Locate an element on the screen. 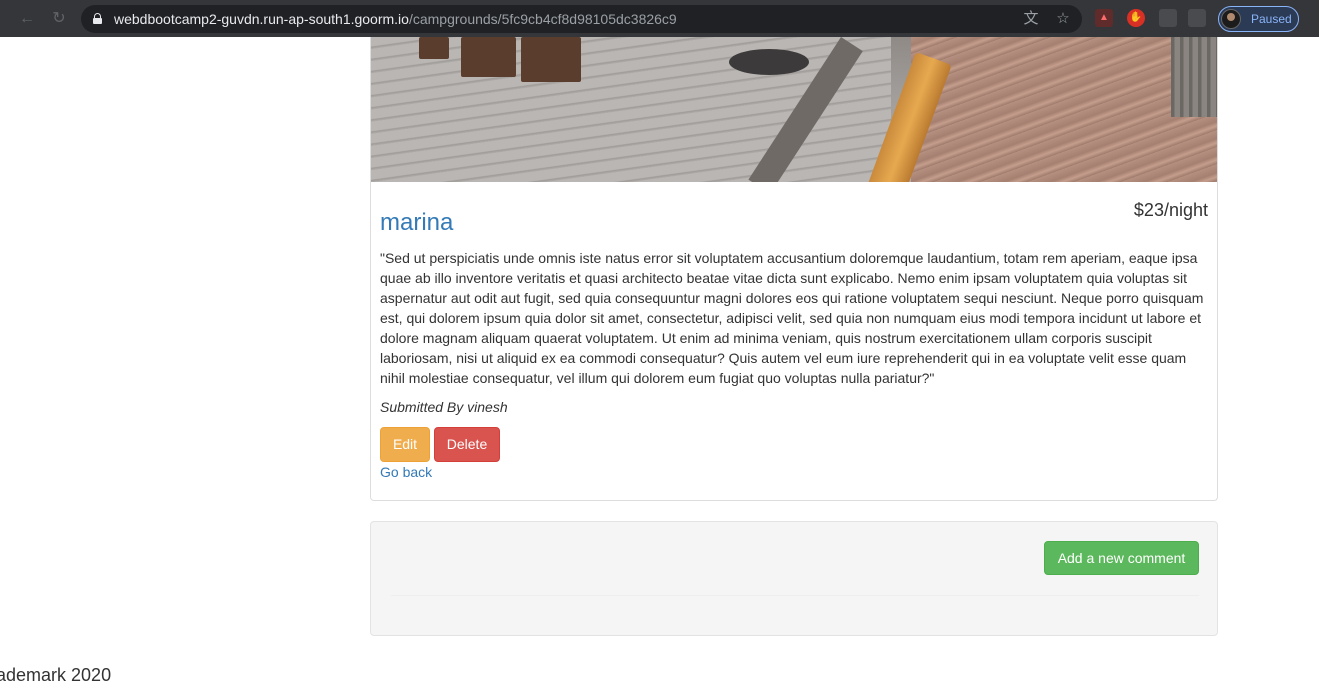 The height and width of the screenshot is (693, 1319). extensions-menu-icon is located at coordinates (1197, 18).